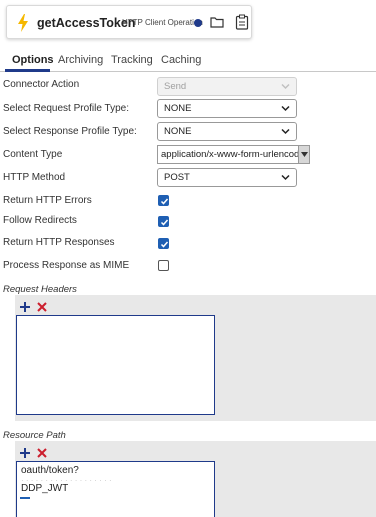  What do you see at coordinates (227, 108) in the screenshot?
I see `request-profile-type-select: NONE` at bounding box center [227, 108].